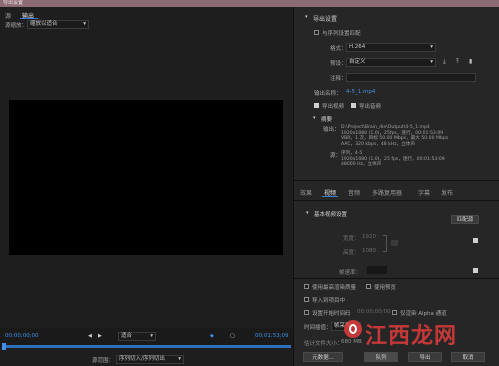  I want to click on mark-in-icon: ◀, so click(90, 336).